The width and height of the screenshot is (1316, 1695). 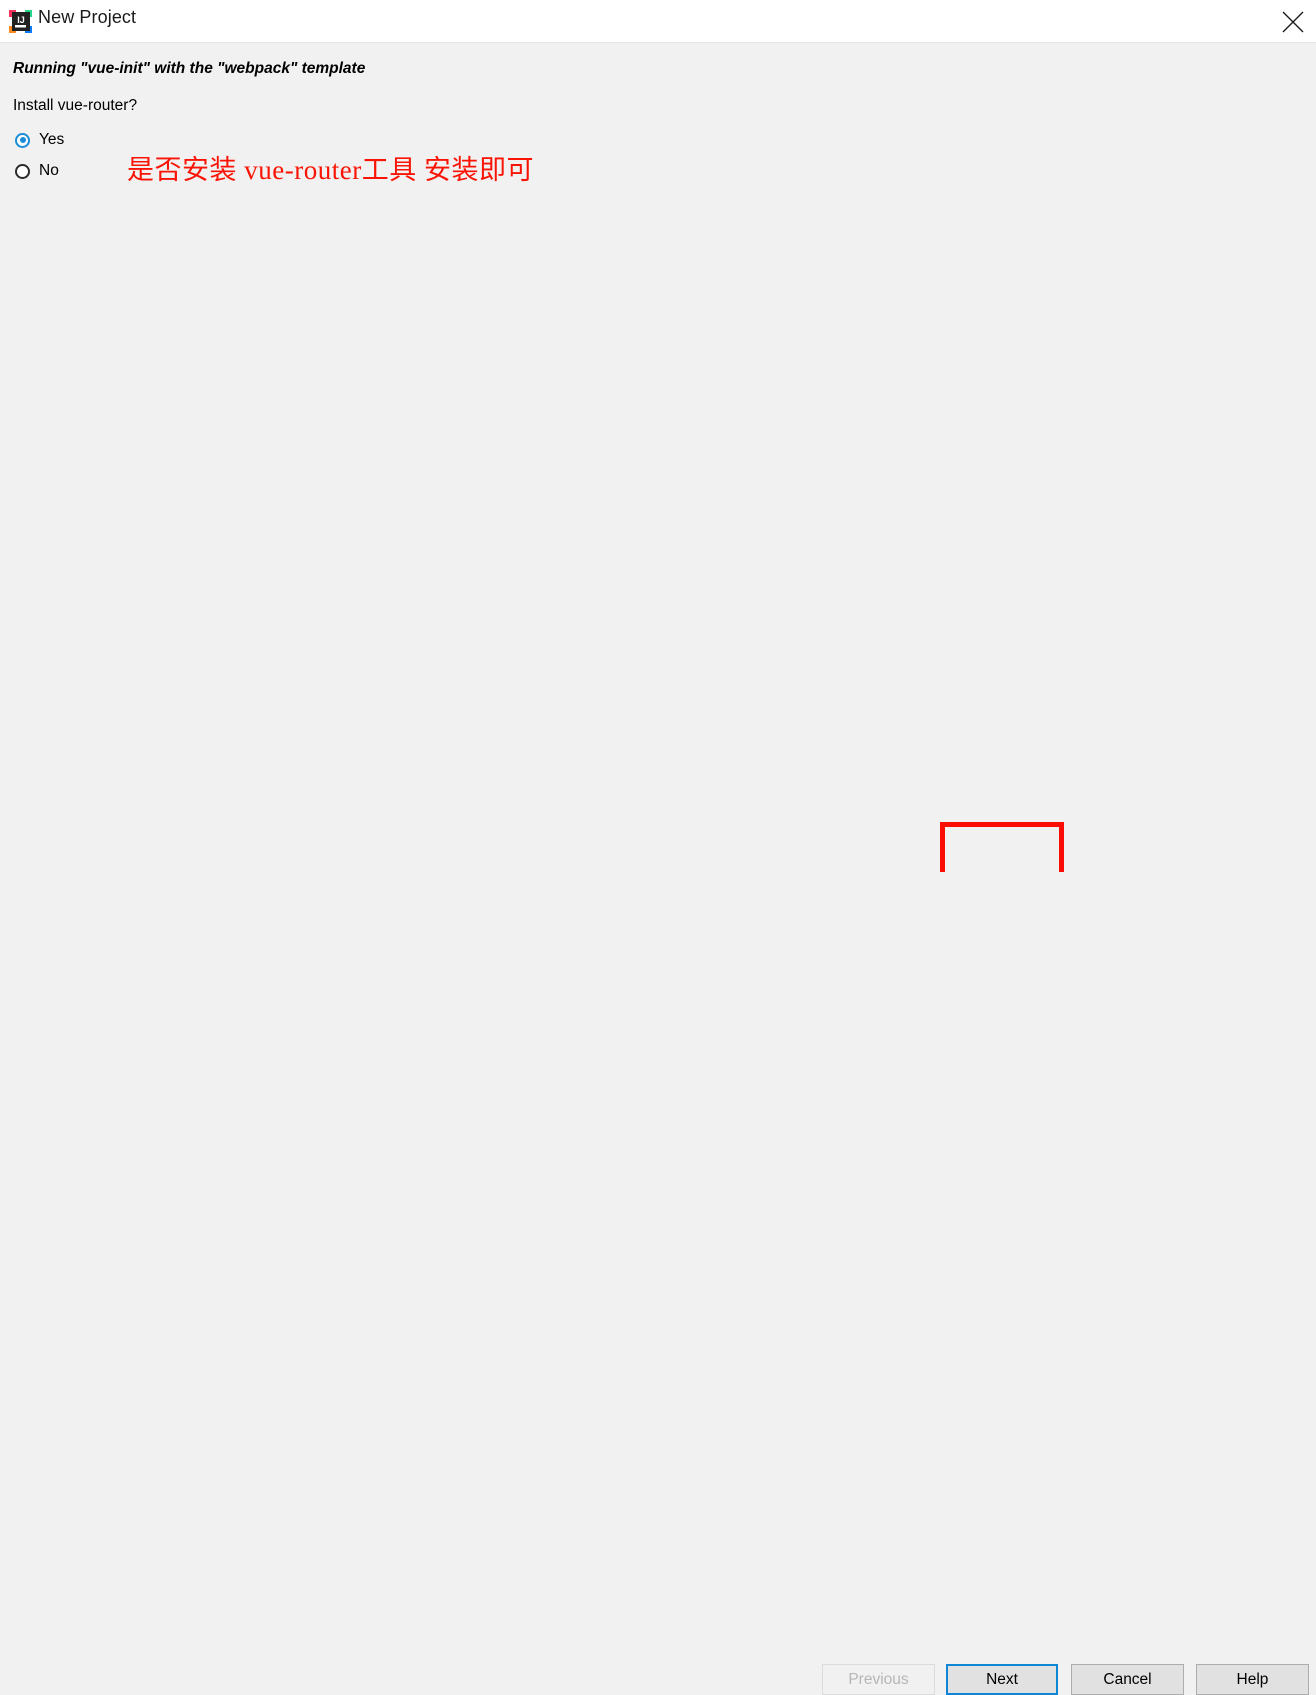 What do you see at coordinates (330, 170) in the screenshot?
I see `annotation-note: 是否安装 vue-router工具 安装即可` at bounding box center [330, 170].